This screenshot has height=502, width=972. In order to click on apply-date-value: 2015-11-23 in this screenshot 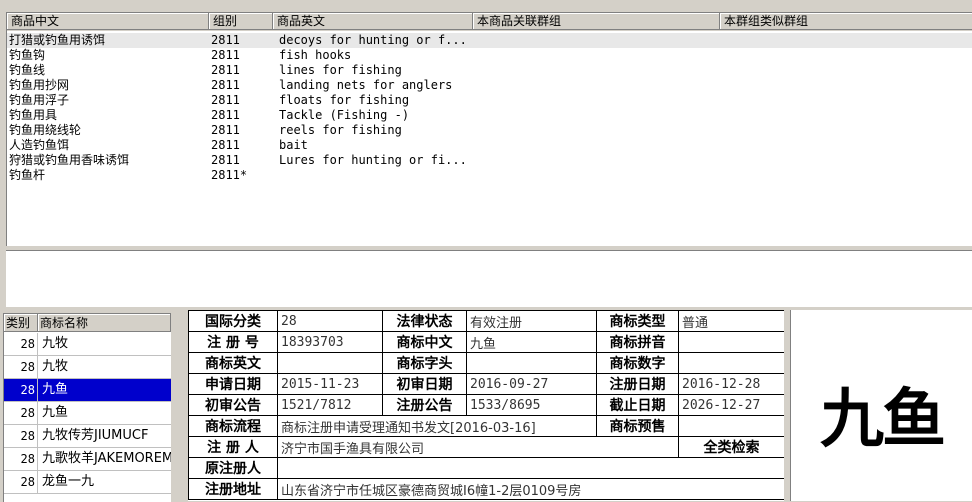, I will do `click(330, 384)`.